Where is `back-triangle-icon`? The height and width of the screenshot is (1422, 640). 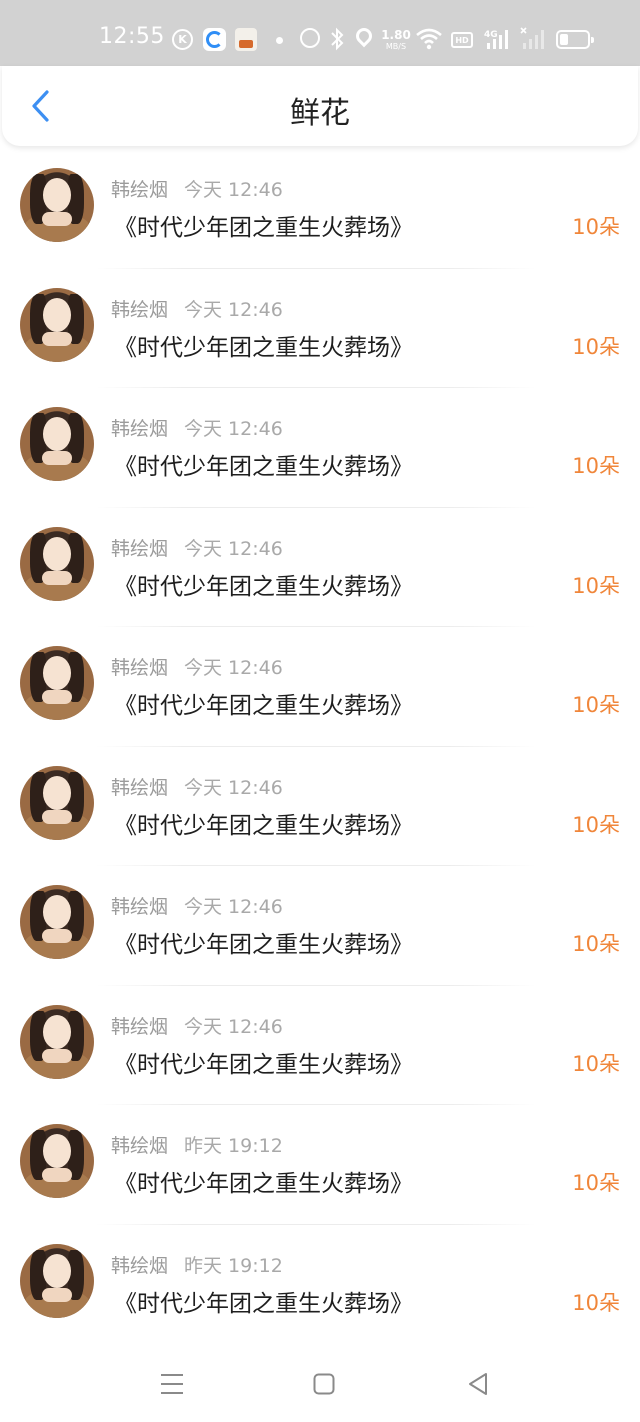 back-triangle-icon is located at coordinates (478, 1384).